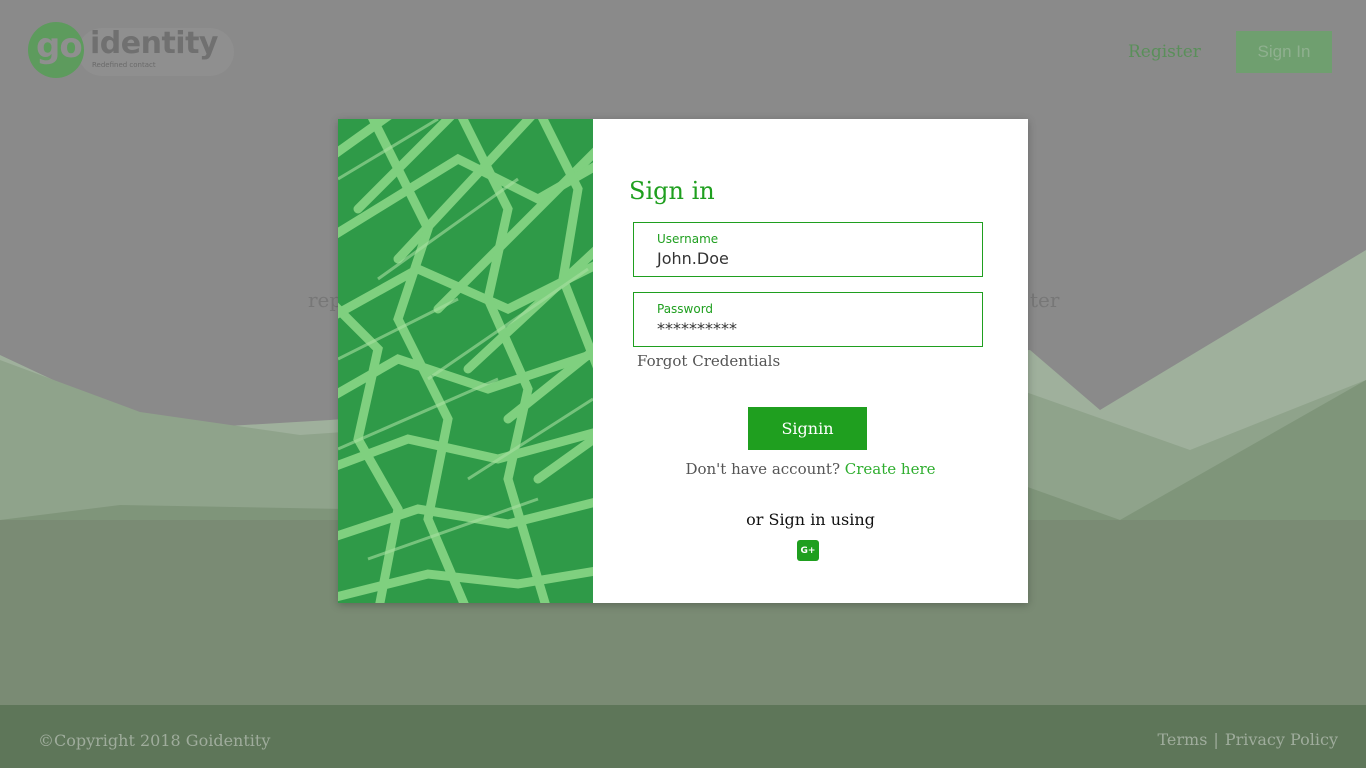  Describe the element at coordinates (685, 309) in the screenshot. I see `password-label: Password` at that location.